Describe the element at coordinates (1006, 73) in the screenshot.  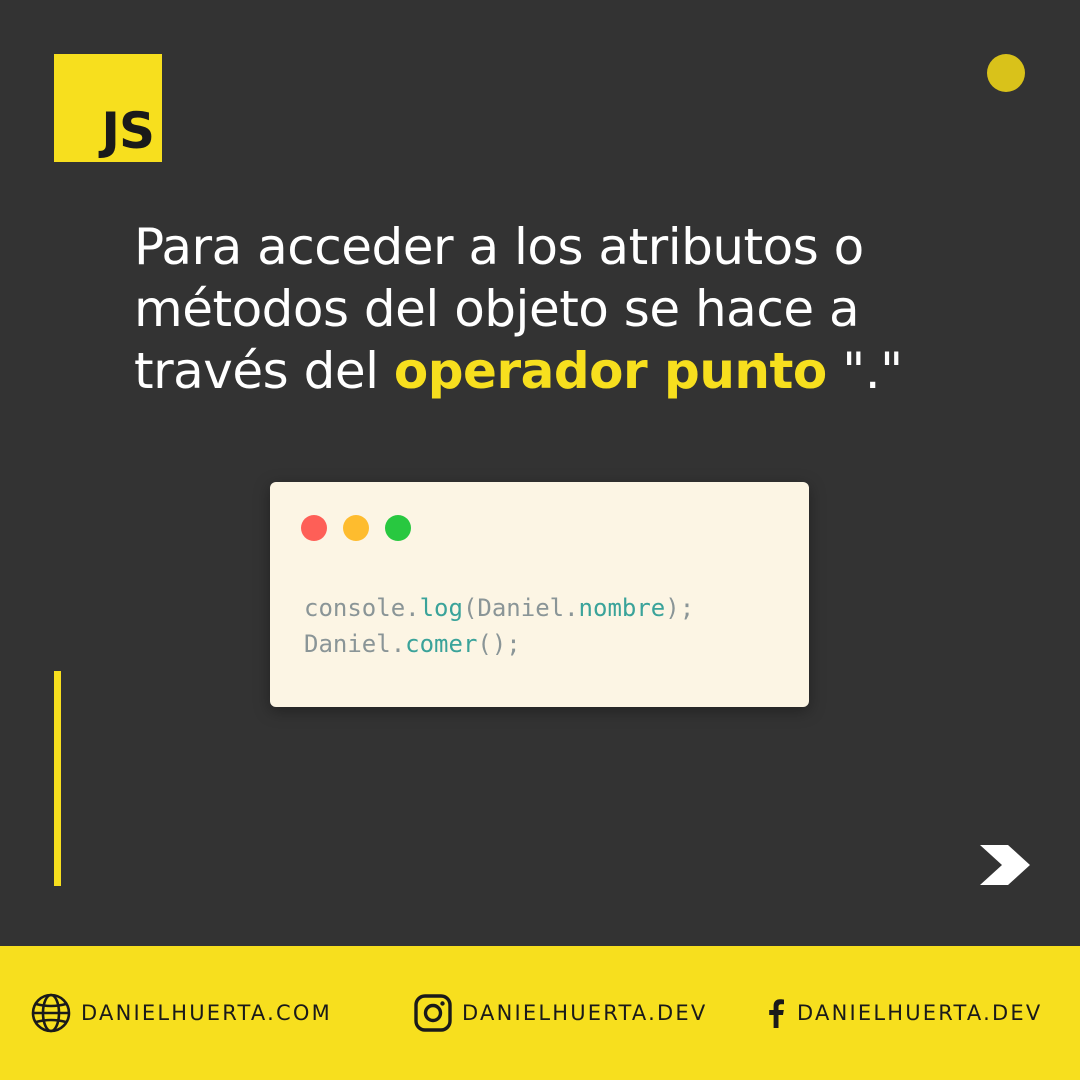
I see `decorative-dot` at that location.